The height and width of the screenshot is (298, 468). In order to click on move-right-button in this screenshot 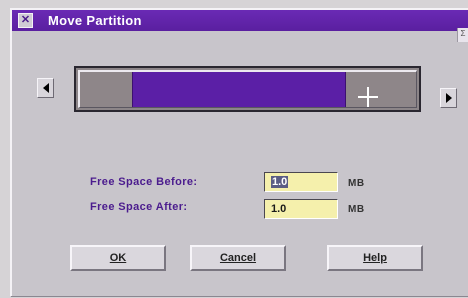, I will do `click(448, 98)`.